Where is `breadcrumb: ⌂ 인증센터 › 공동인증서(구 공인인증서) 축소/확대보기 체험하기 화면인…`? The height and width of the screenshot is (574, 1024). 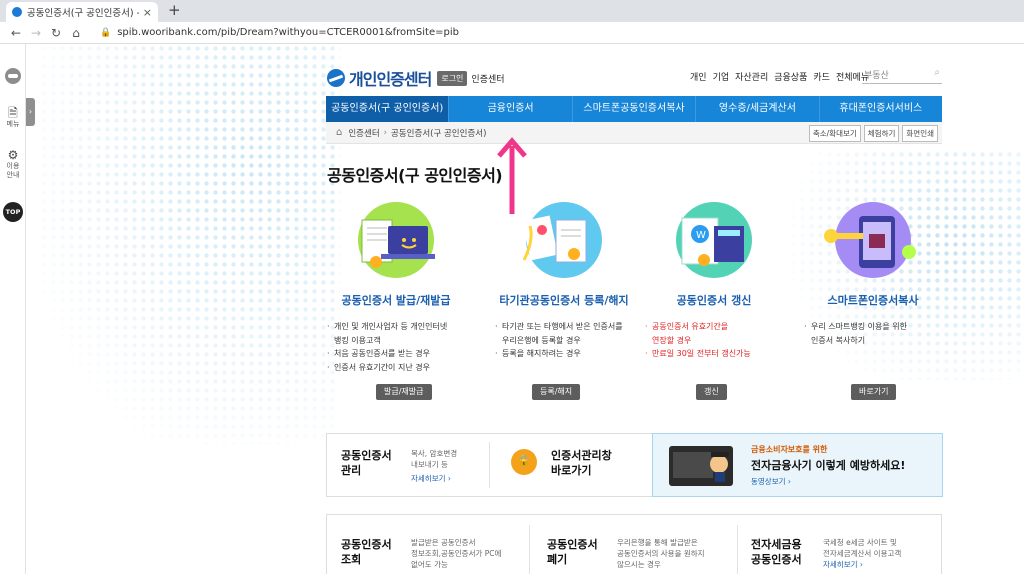
breadcrumb: ⌂ 인증센터 › 공동인증서(구 공인인증서) 축소/확대보기 체험하기 화면인… is located at coordinates (634, 133).